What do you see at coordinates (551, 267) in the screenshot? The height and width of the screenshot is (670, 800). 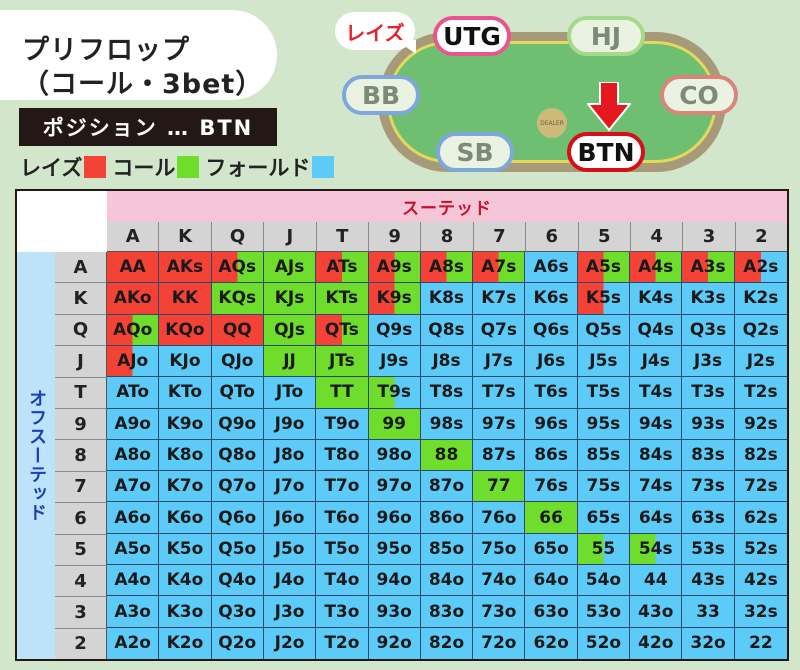 I see `hand-label: A6s` at bounding box center [551, 267].